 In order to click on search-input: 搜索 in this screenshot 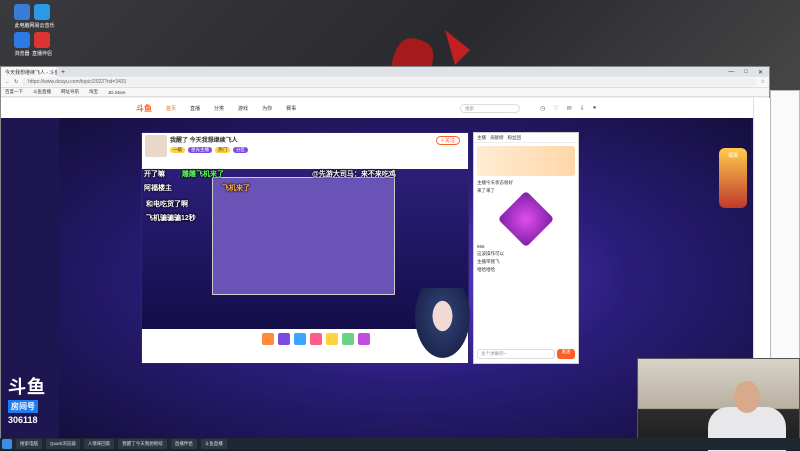, I will do `click(490, 108)`.